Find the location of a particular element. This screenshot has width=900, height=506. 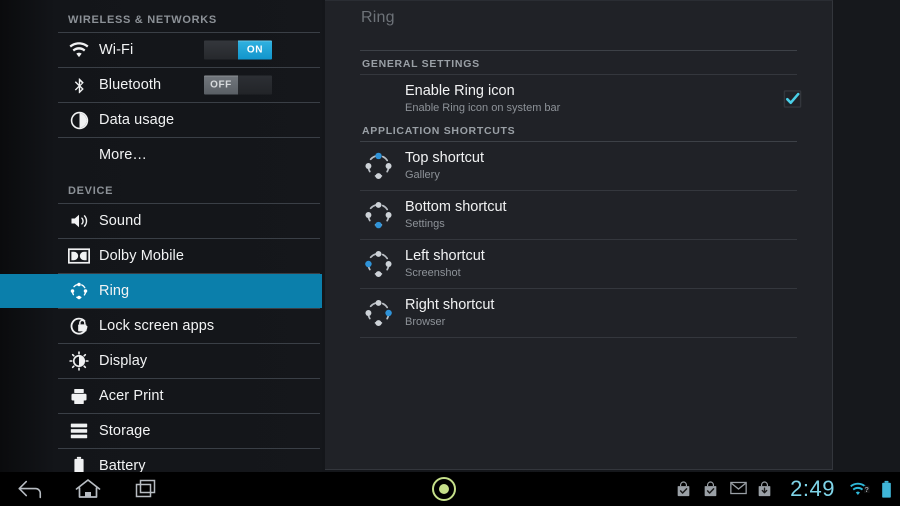

gmail-icon is located at coordinates (738, 489).